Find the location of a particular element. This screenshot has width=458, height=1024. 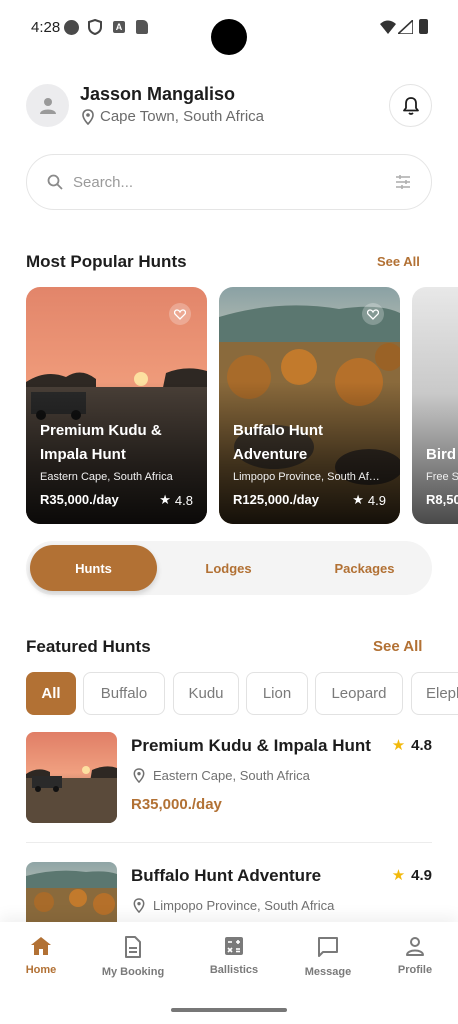

card-location: Free S is located at coordinates (442, 477).